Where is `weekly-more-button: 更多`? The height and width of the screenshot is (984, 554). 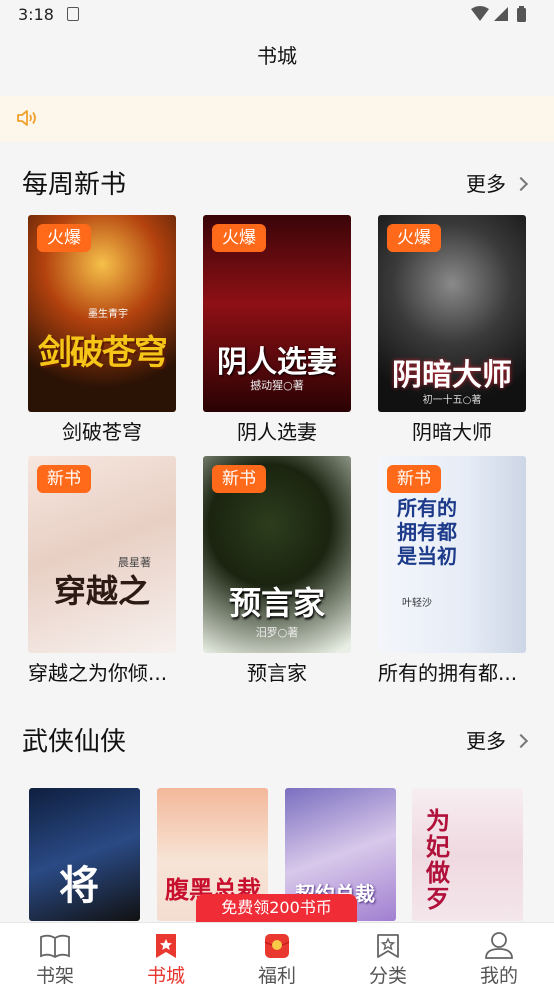
weekly-more-button: 更多 is located at coordinates (497, 182).